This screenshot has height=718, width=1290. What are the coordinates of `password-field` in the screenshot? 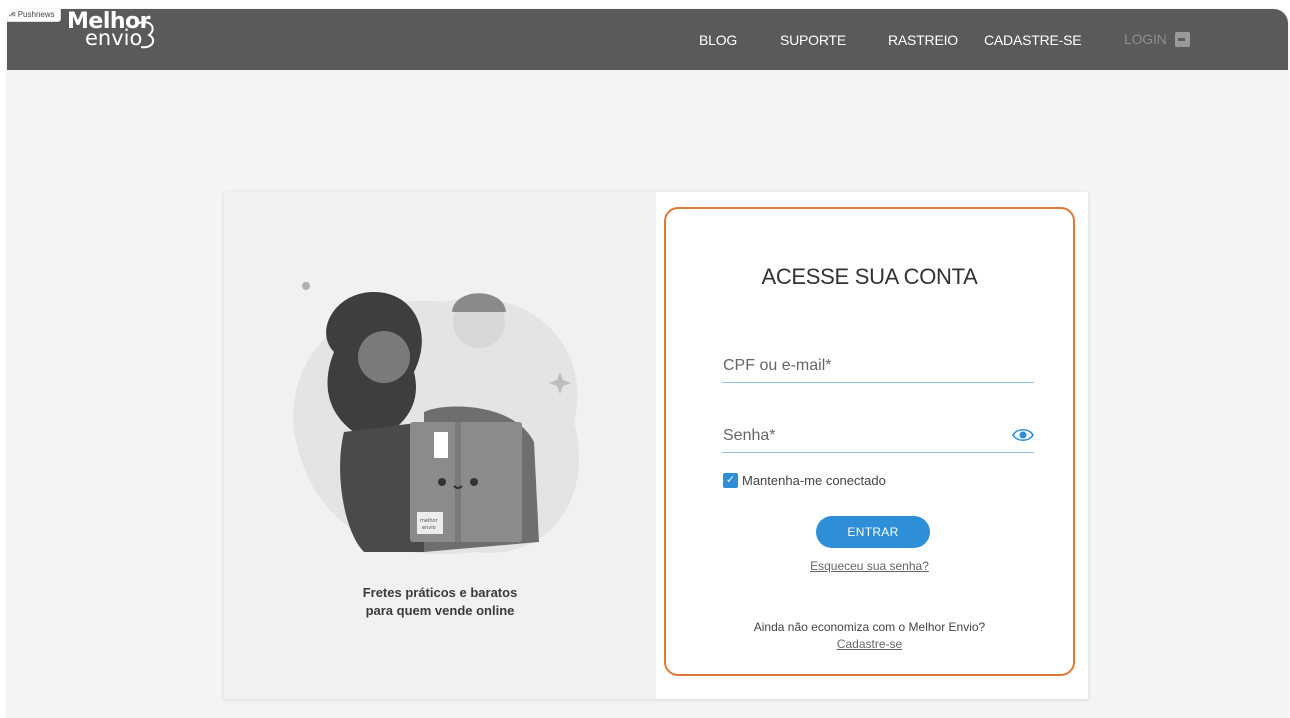 It's located at (878, 435).